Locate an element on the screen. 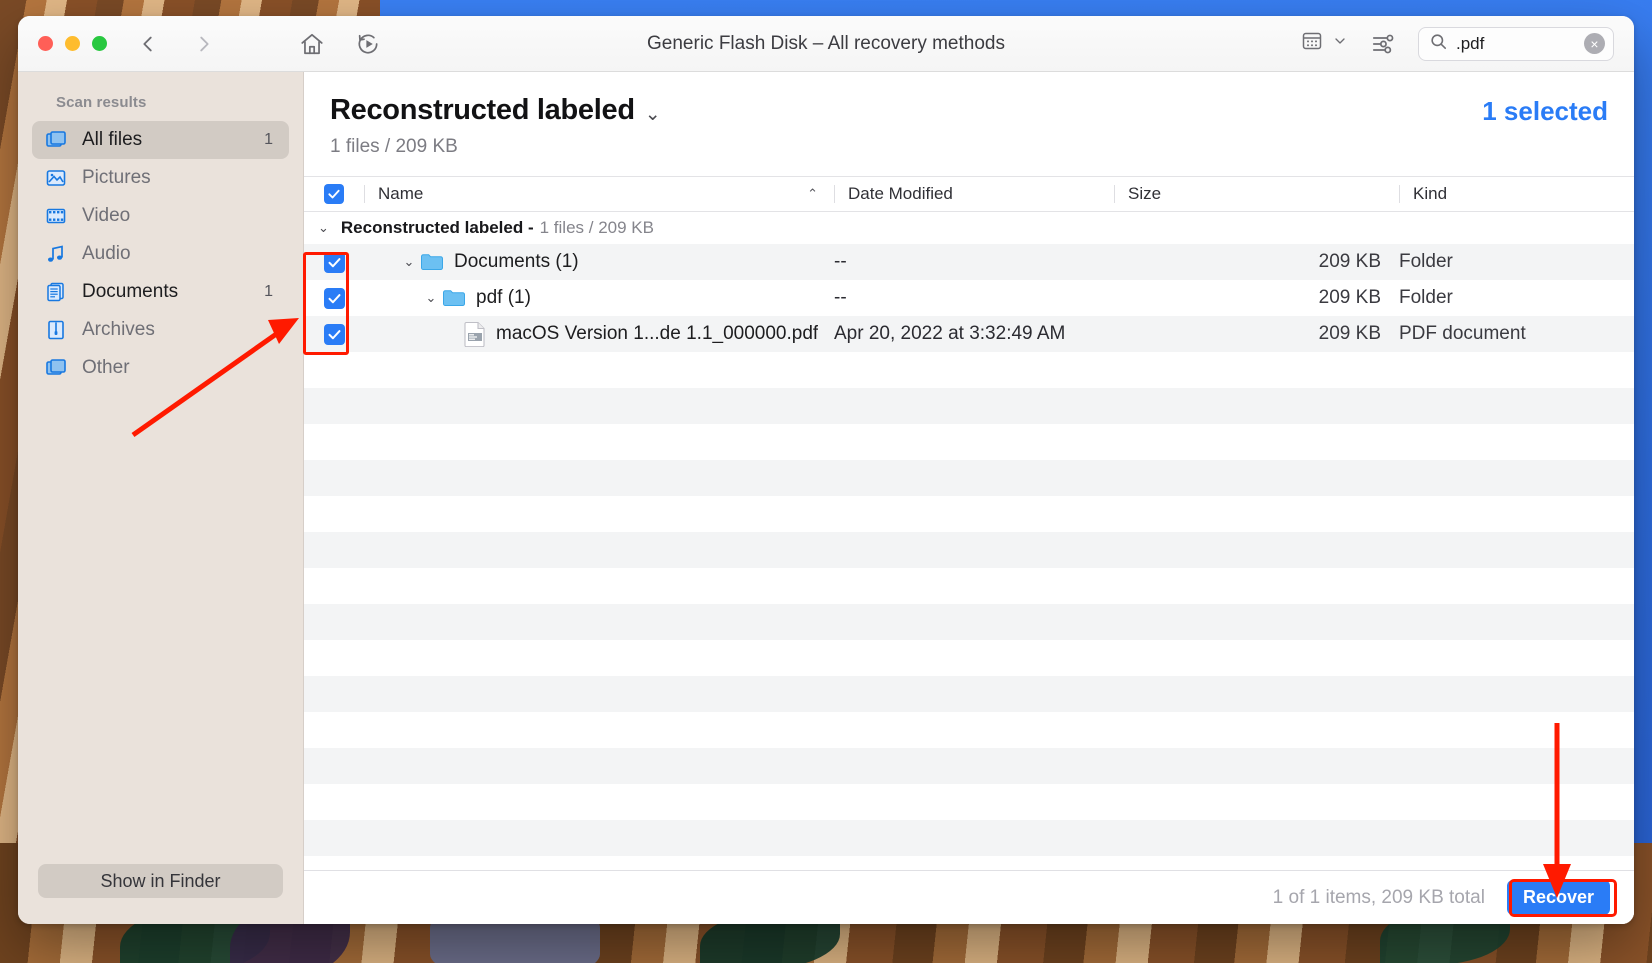 This screenshot has width=1652, height=963. table-row: ⌄ pdf (1) -- 209 KB Folder is located at coordinates (969, 298).